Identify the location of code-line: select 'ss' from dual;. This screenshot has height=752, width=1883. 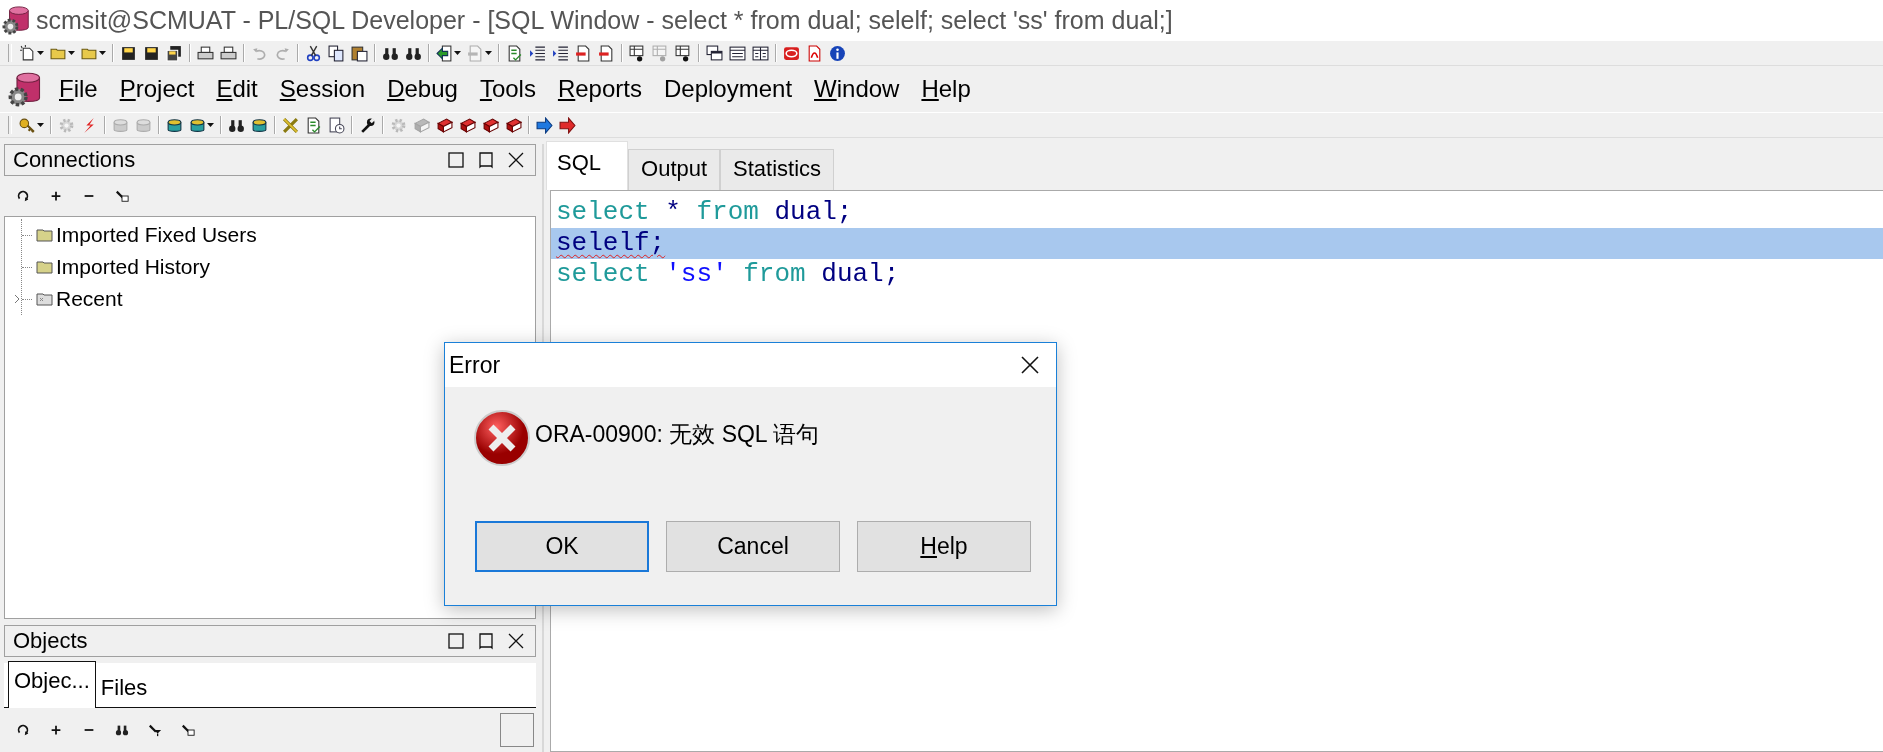
(728, 274).